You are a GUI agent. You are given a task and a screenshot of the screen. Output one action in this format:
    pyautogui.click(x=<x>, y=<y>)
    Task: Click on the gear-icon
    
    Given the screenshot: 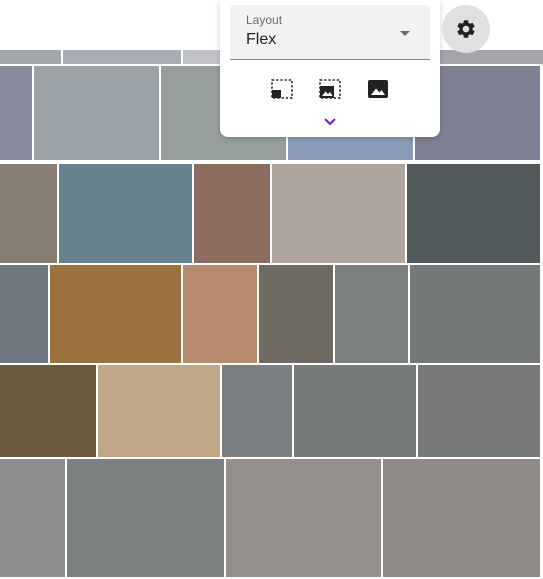 What is the action you would take?
    pyautogui.click(x=466, y=29)
    